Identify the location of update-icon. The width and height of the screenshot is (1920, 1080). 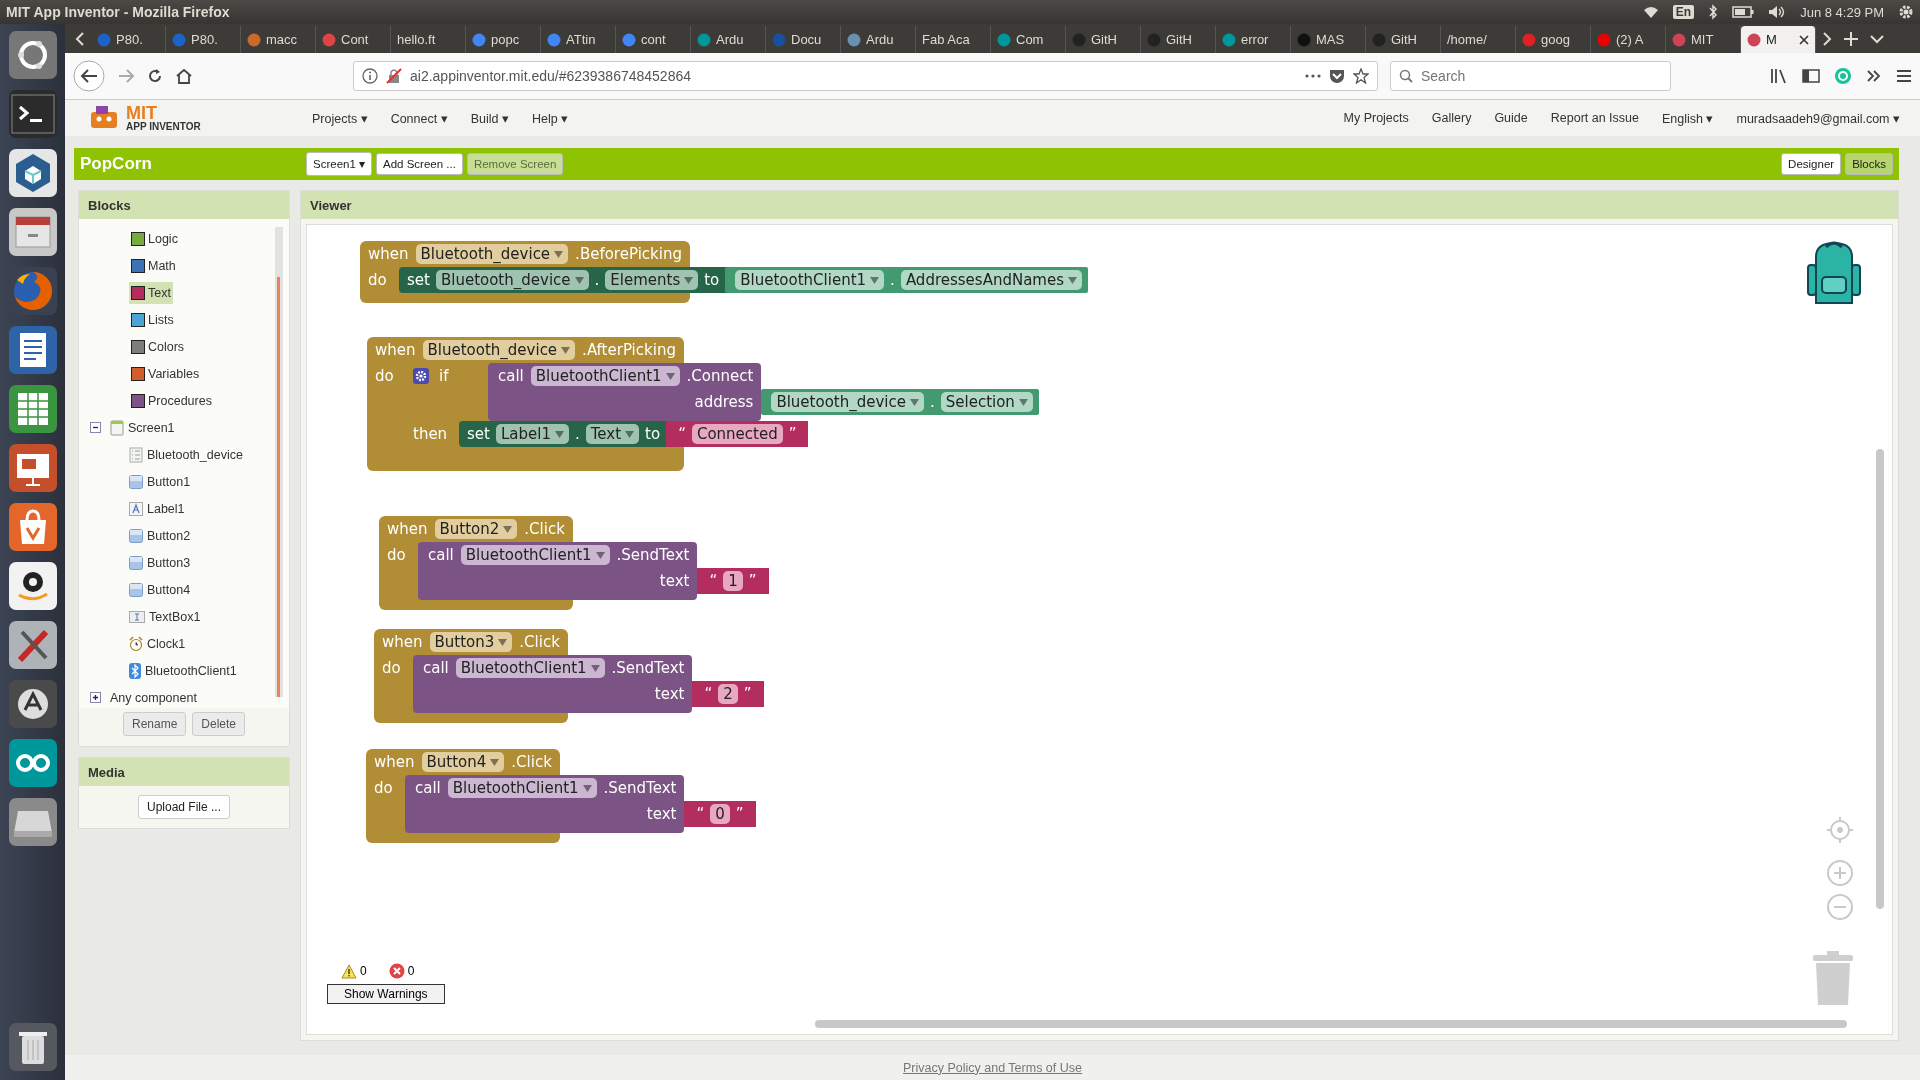
(32, 704).